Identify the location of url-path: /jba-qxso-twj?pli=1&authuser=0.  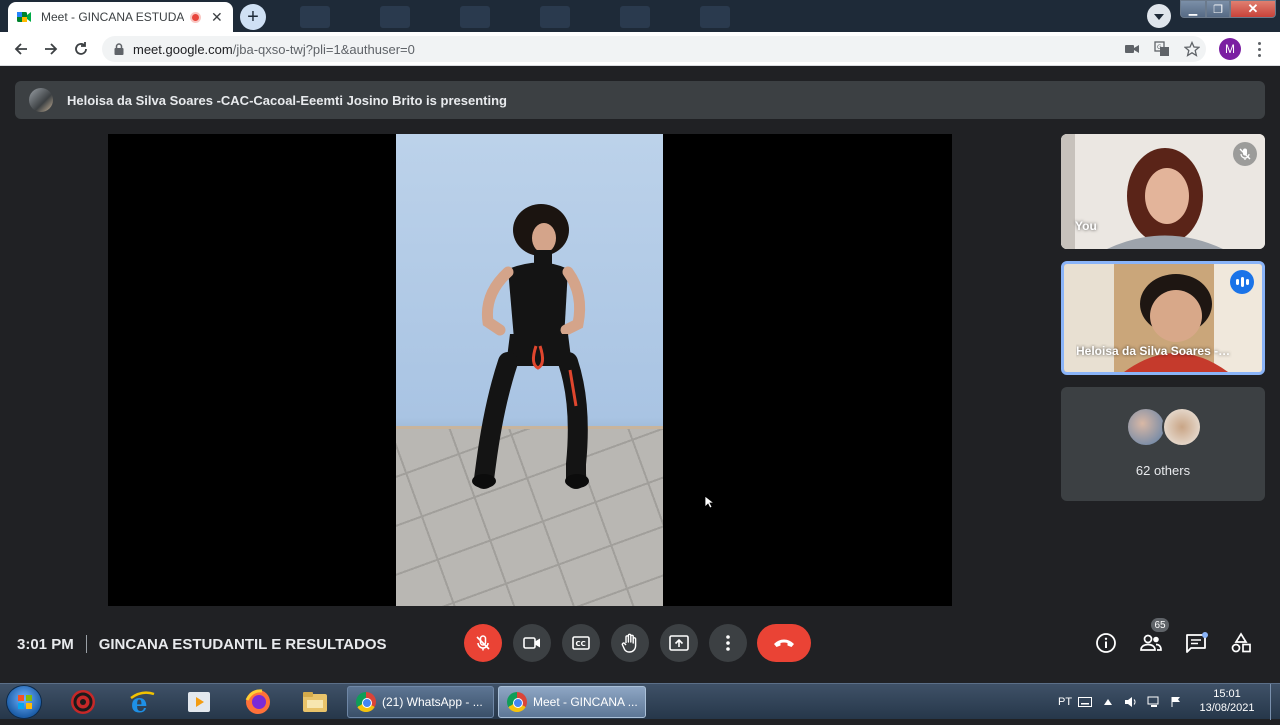
(323, 49).